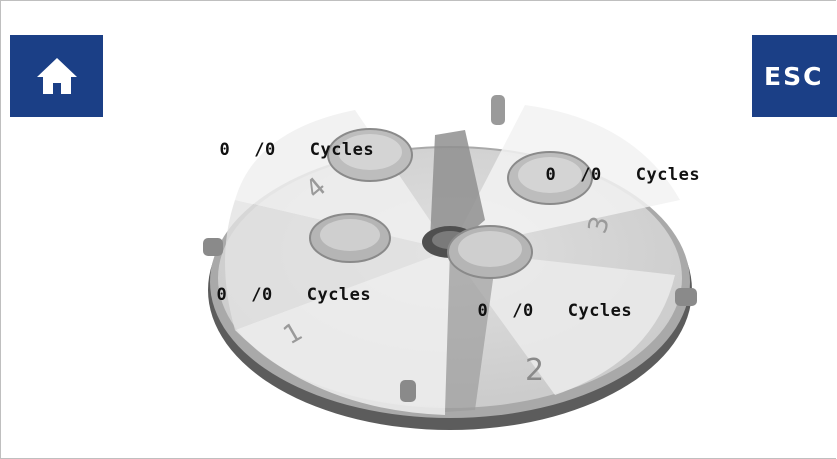 This screenshot has height=459, width=837. I want to click on position-number-2: 2, so click(534, 370).